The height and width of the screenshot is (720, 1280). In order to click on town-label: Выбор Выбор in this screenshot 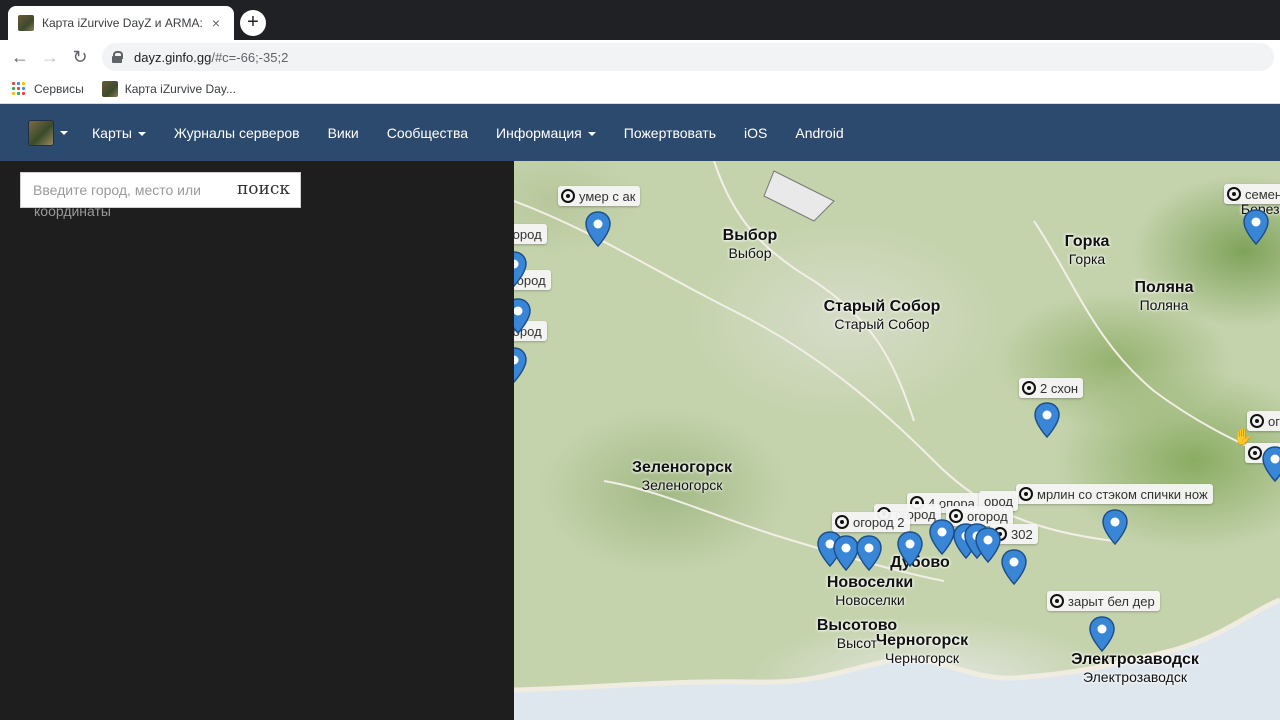, I will do `click(750, 244)`.